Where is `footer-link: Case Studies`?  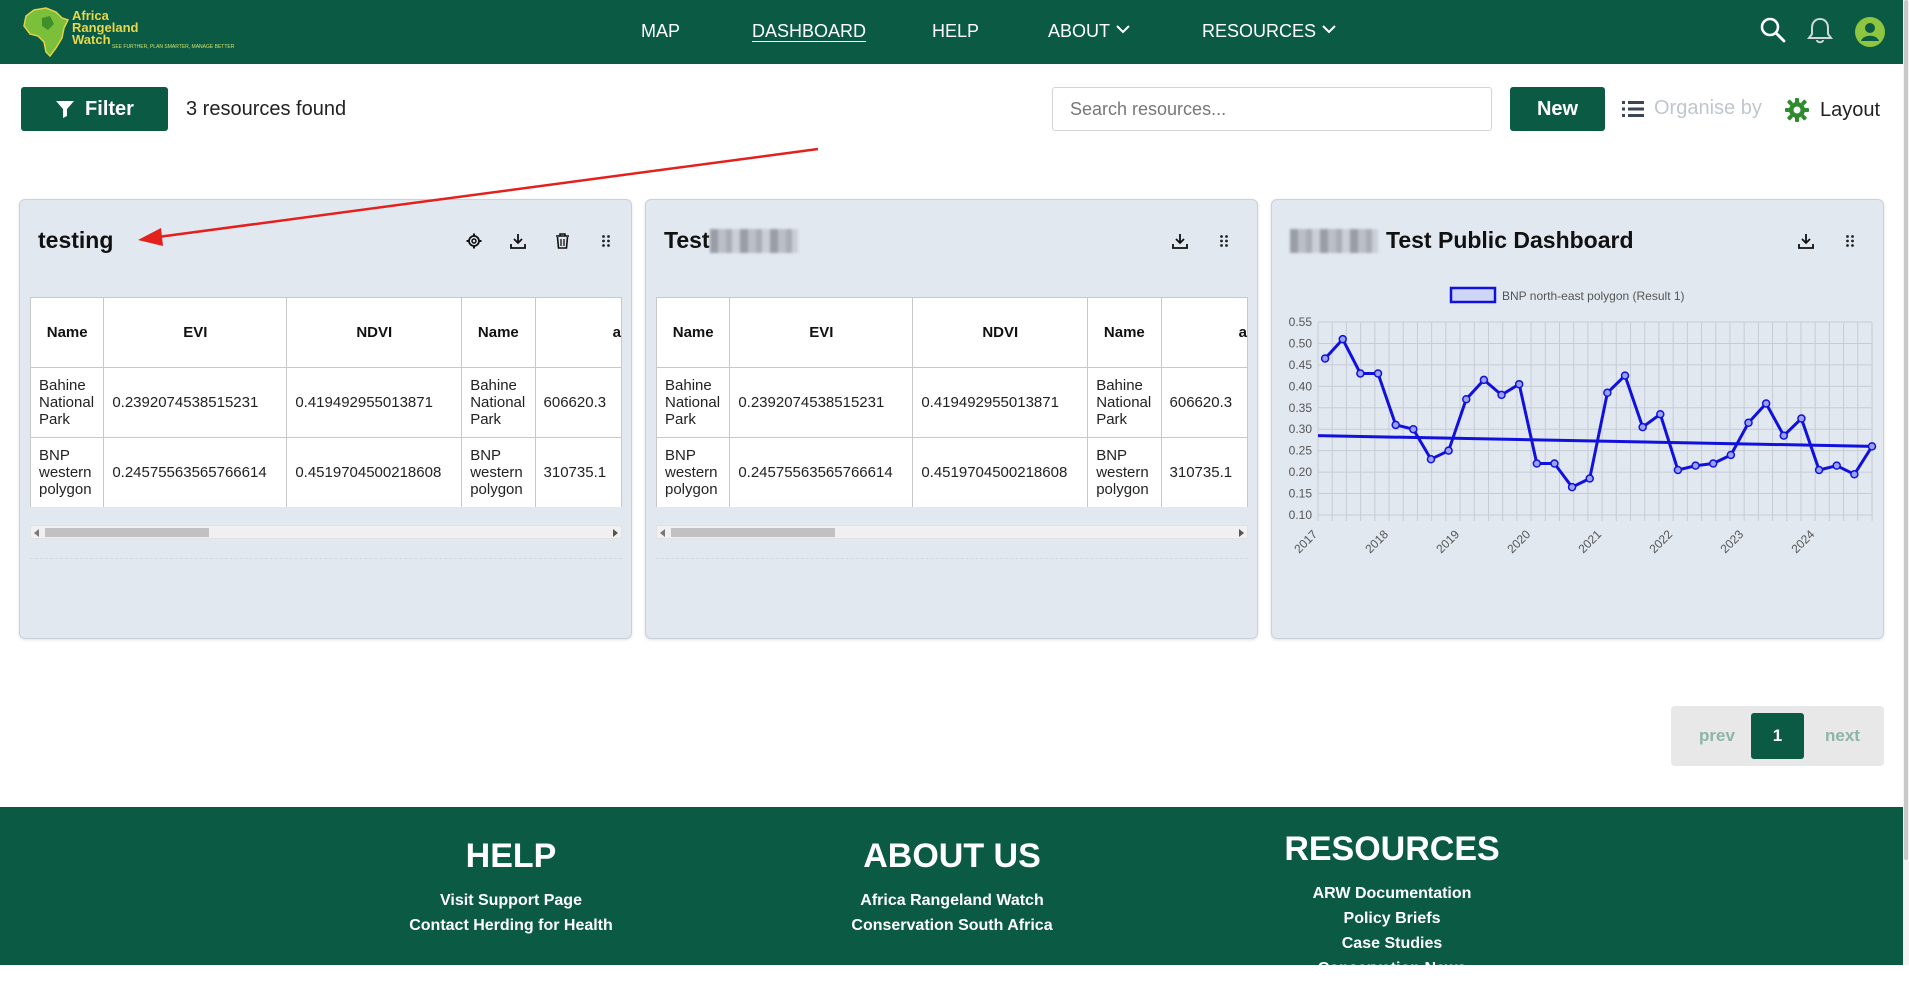
footer-link: Case Studies is located at coordinates (1391, 943).